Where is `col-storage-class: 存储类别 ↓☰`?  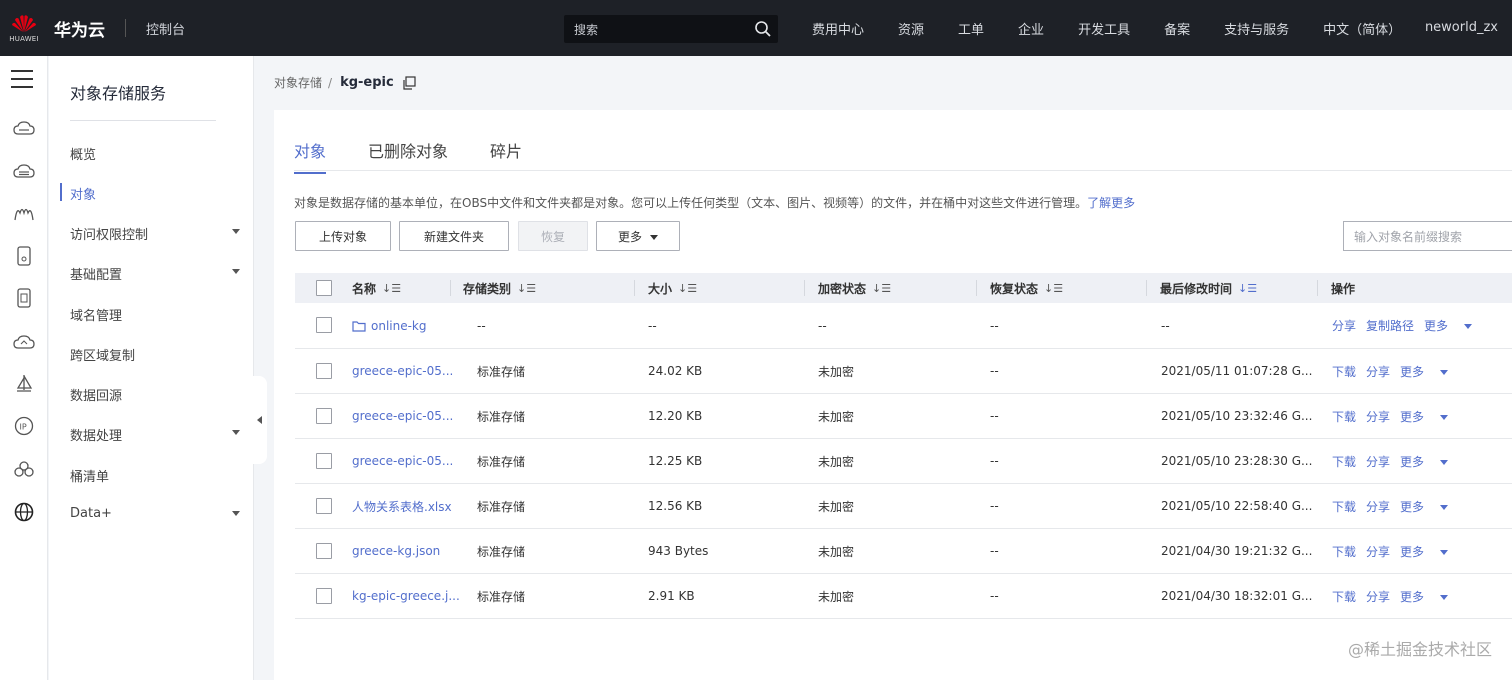 col-storage-class: 存储类别 ↓☰ is located at coordinates (499, 288).